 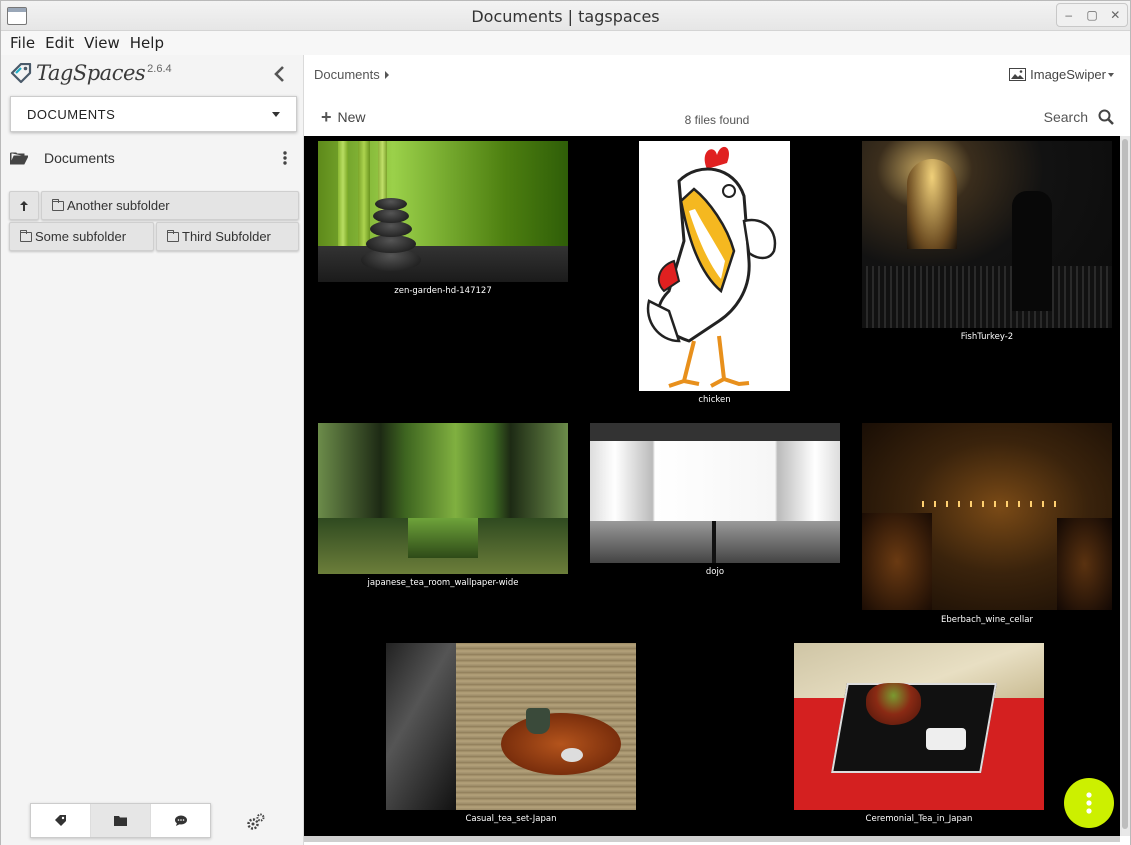 What do you see at coordinates (565, 43) in the screenshot?
I see `menu-bar: File Edit View Help` at bounding box center [565, 43].